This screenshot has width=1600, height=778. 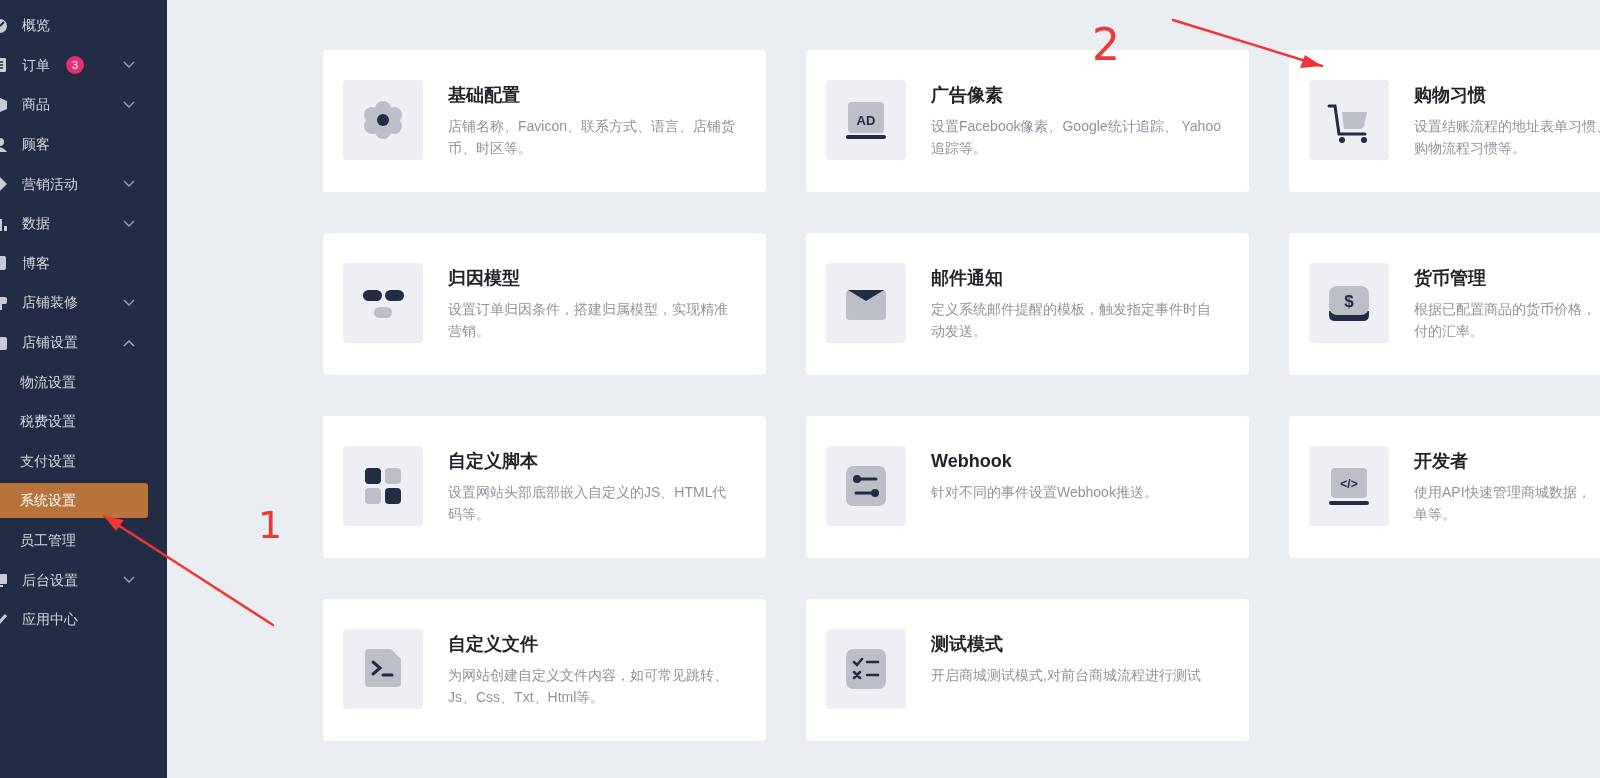 I want to click on card-title: Webhook, so click(x=972, y=461).